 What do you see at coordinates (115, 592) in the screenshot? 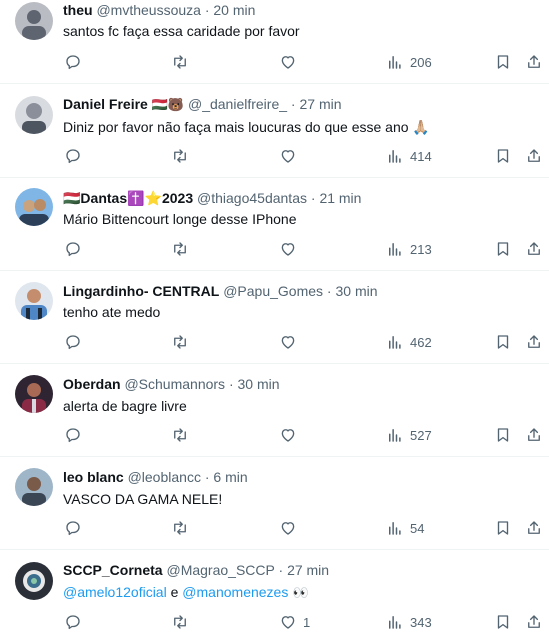
I see `mention-link: @amelo12oficial` at bounding box center [115, 592].